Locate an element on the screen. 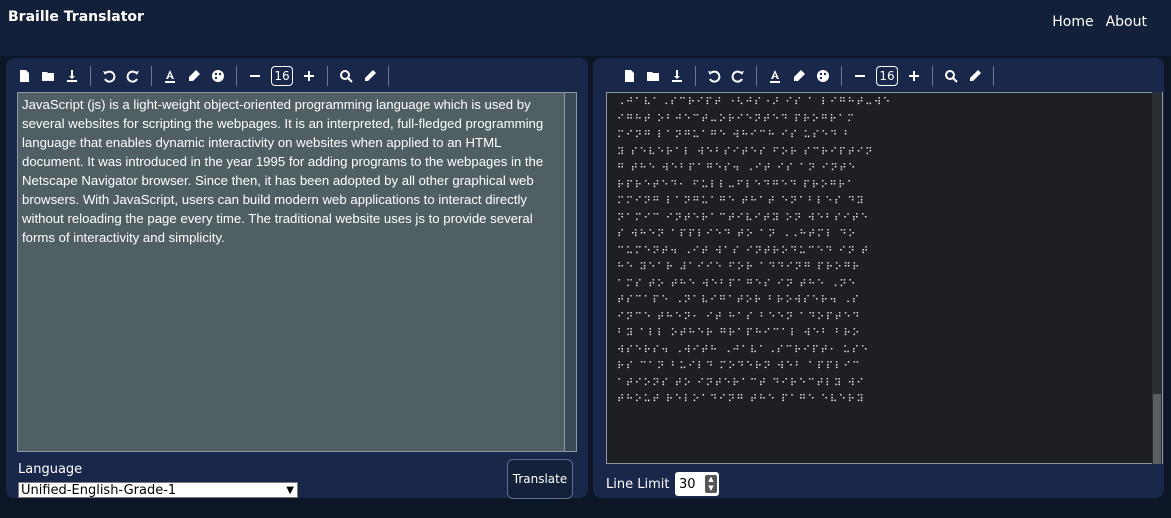 The width and height of the screenshot is (1171, 518). input-toolbar: 16 is located at coordinates (203, 76).